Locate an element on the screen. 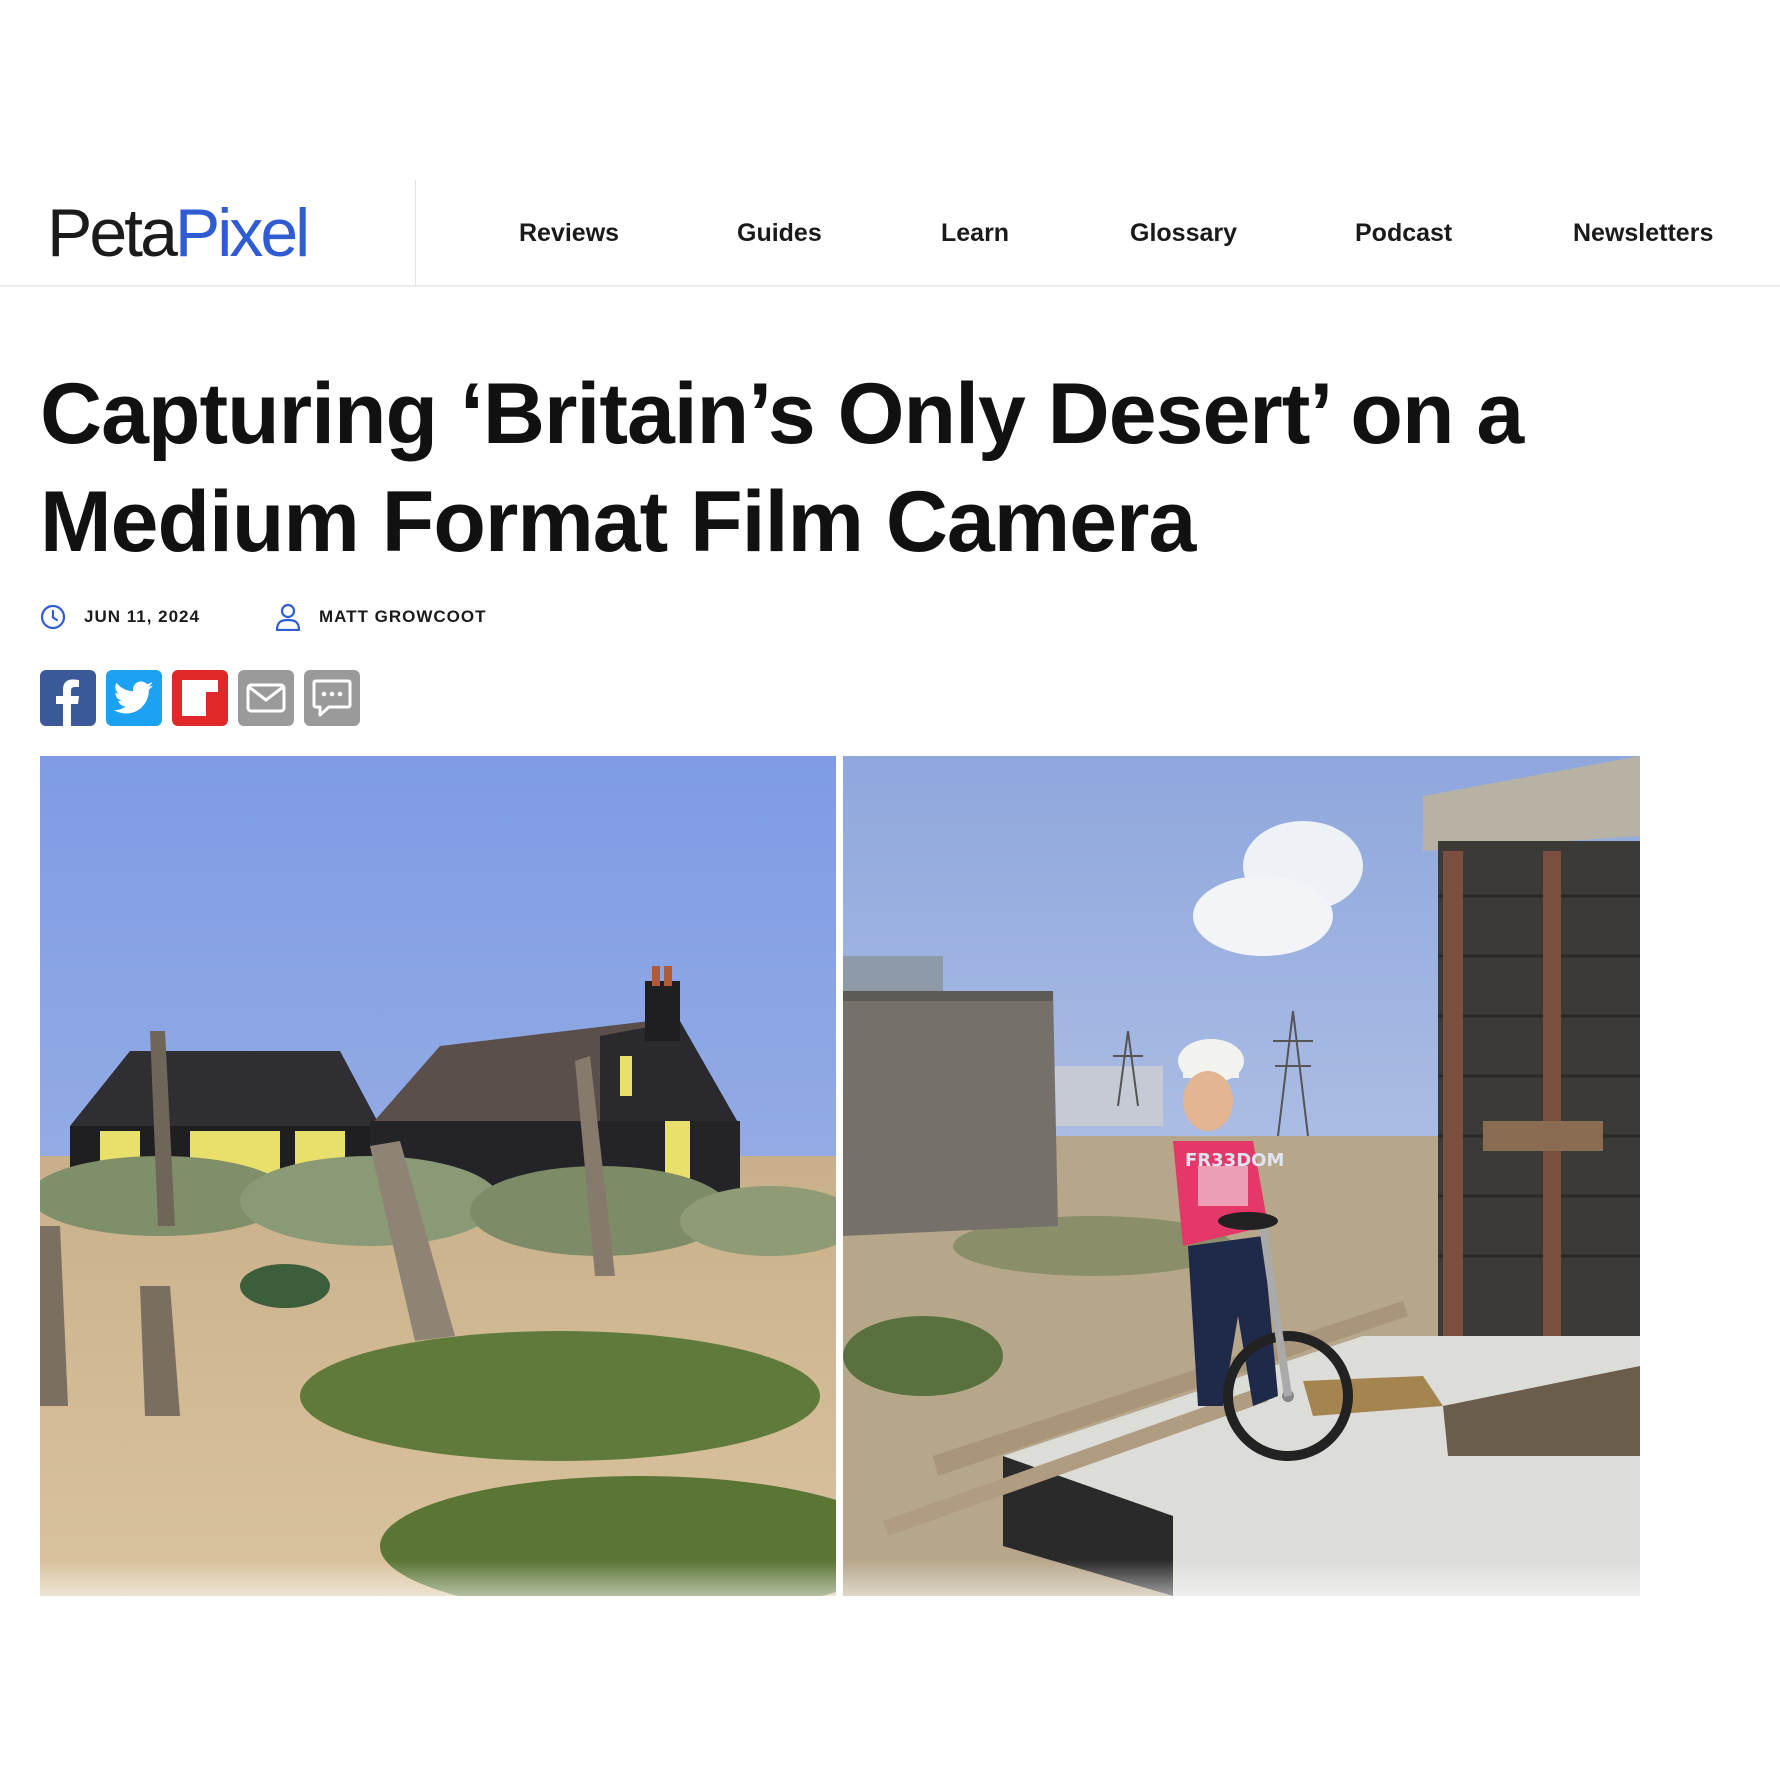  article-date: JUN 11, 2024 is located at coordinates (120, 617).